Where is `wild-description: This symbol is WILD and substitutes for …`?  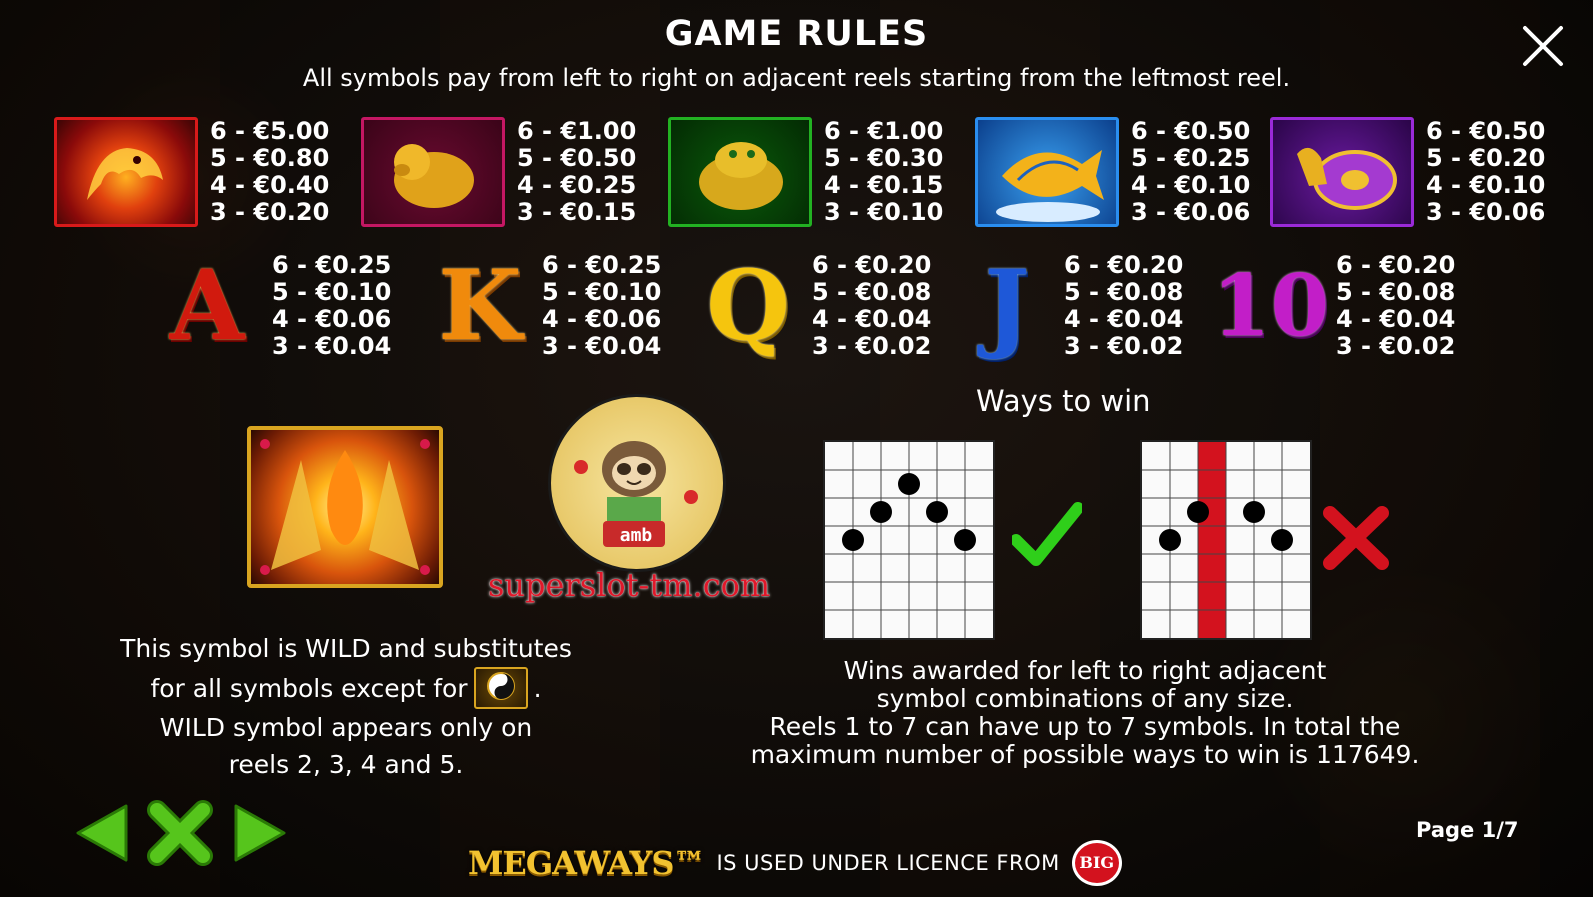
wild-description: This symbol is WILD and substitutes for … is located at coordinates (346, 706).